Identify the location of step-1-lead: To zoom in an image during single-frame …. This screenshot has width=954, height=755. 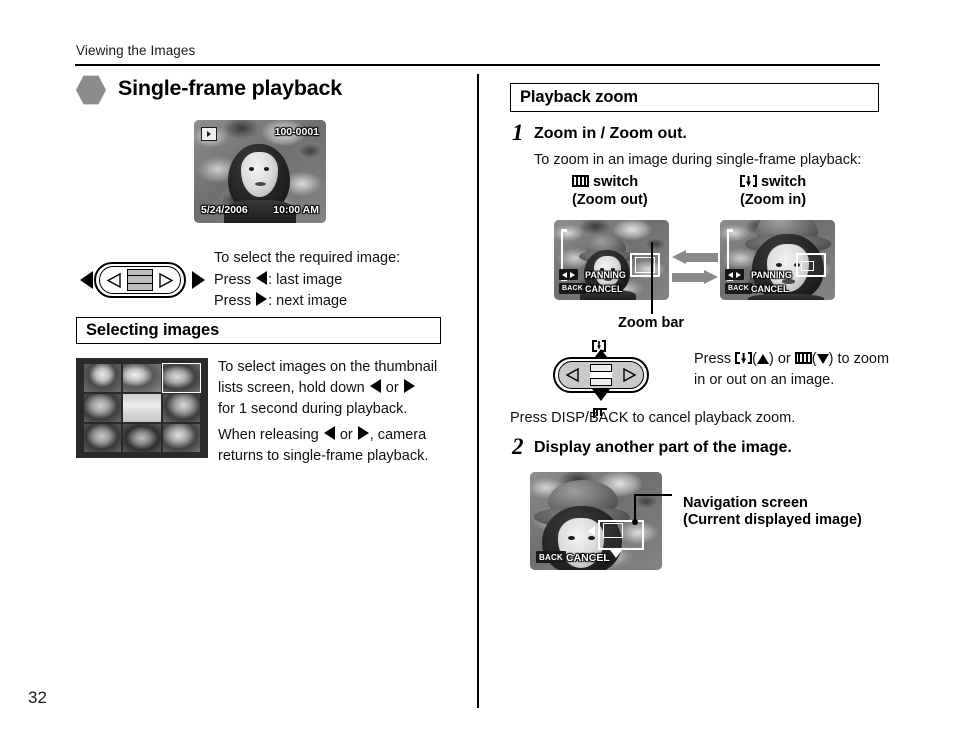
(698, 160).